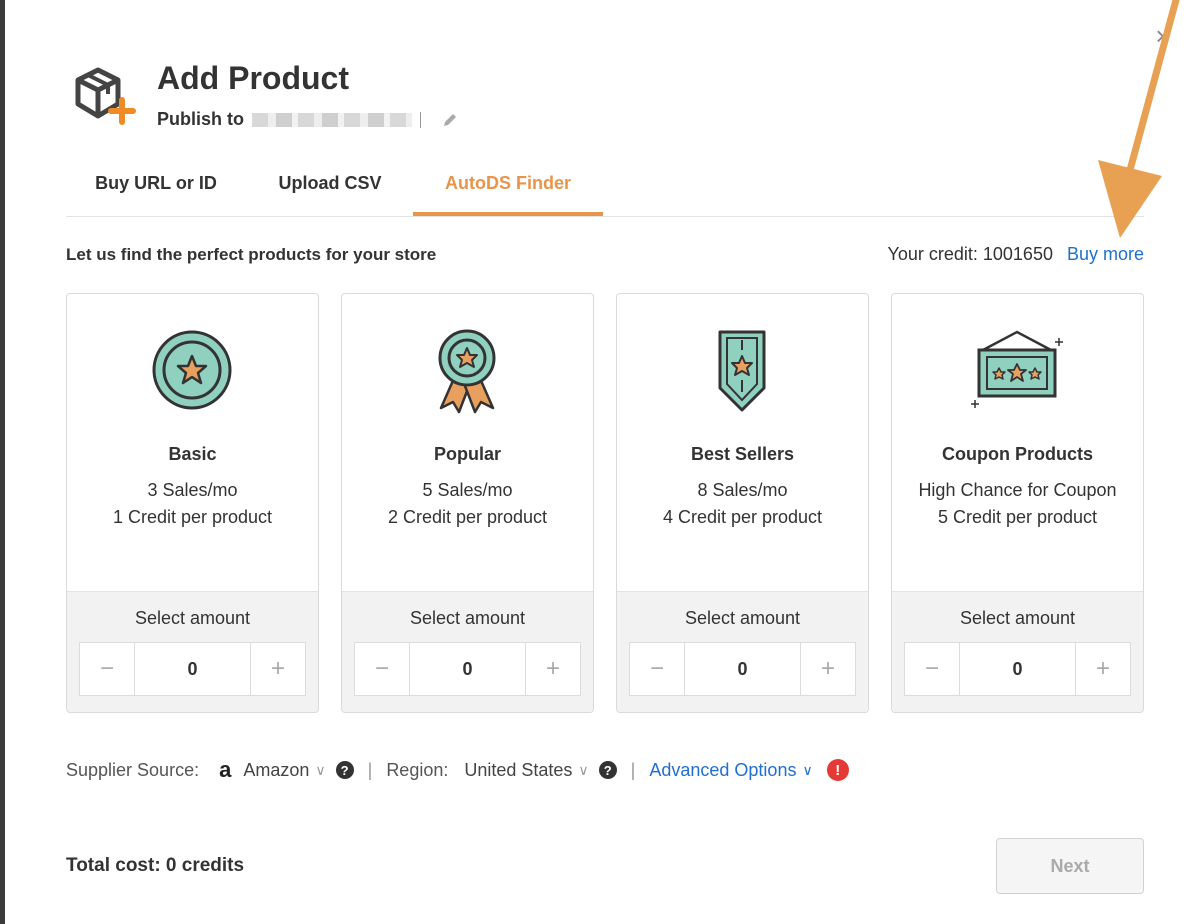  What do you see at coordinates (192, 454) in the screenshot?
I see `plan-name: Basic` at bounding box center [192, 454].